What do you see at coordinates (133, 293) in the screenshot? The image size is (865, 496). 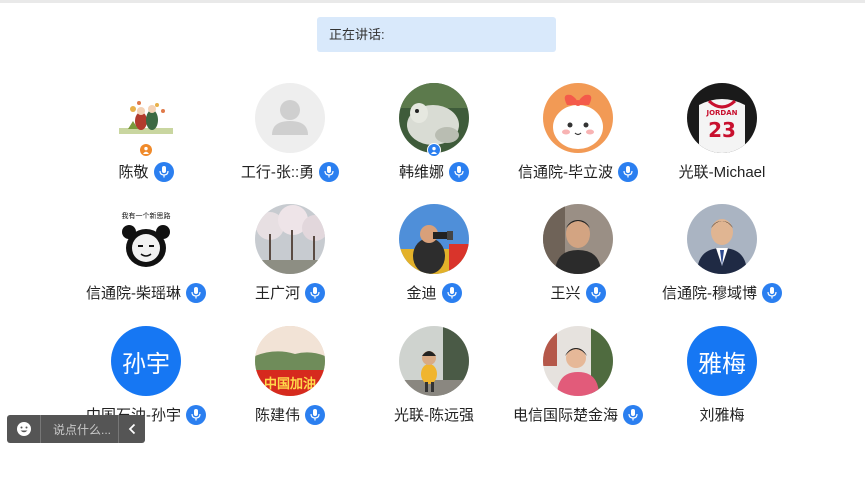 I see `participant-name: 信通院-柴瑶琳` at bounding box center [133, 293].